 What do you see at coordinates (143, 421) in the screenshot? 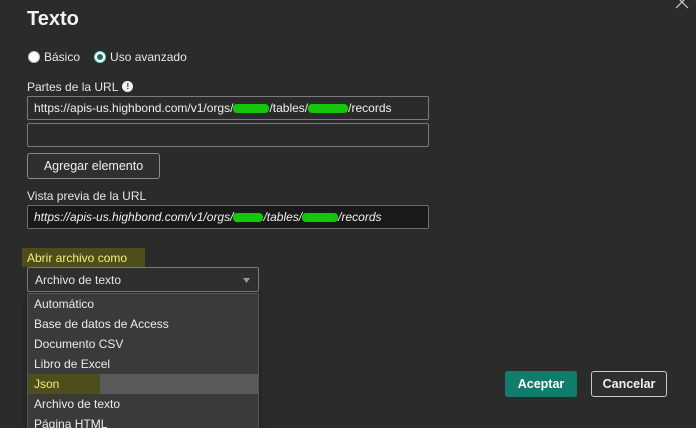
I see `option-html-page: Página HTML` at bounding box center [143, 421].